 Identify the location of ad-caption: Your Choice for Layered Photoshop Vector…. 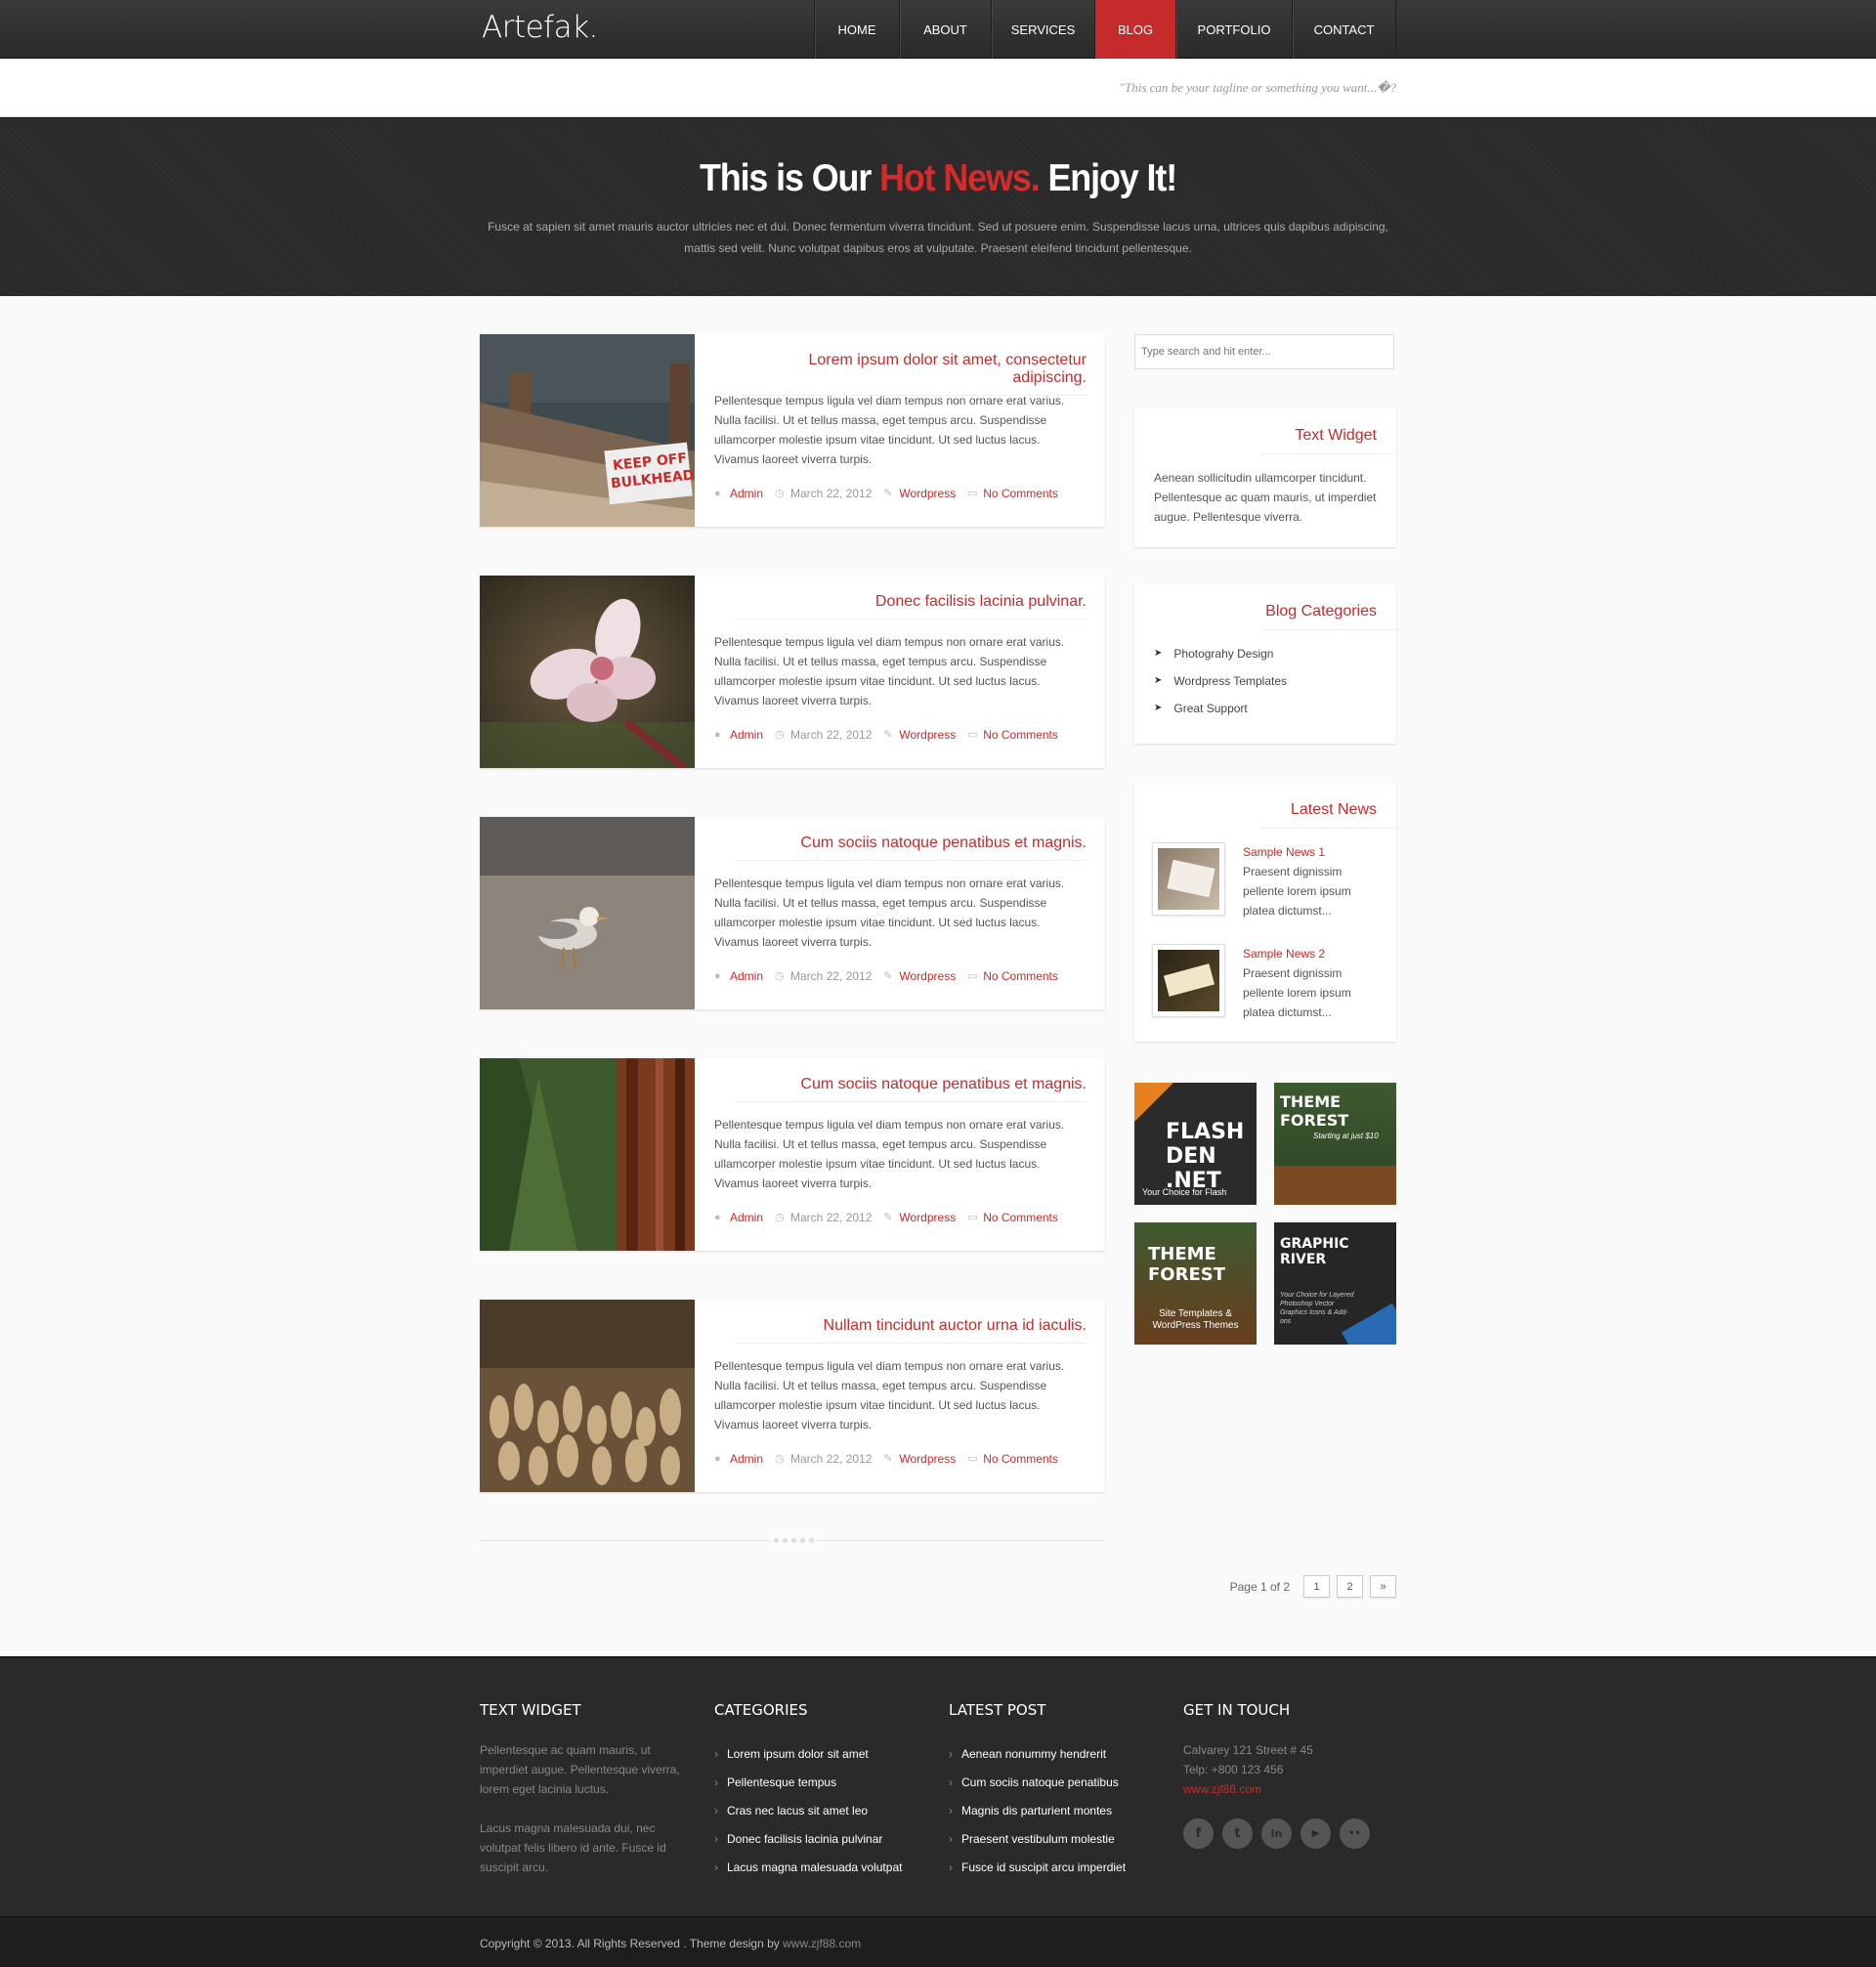
(1317, 1308).